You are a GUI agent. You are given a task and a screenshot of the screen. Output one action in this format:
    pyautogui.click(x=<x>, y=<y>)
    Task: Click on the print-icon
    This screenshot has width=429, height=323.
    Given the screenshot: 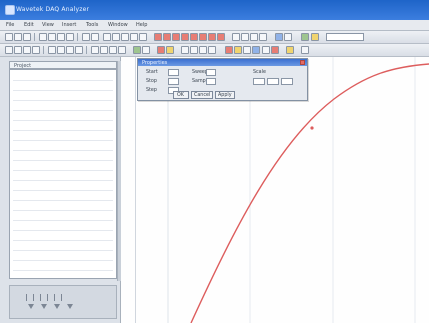 What is the action you would take?
    pyautogui.click(x=43, y=37)
    